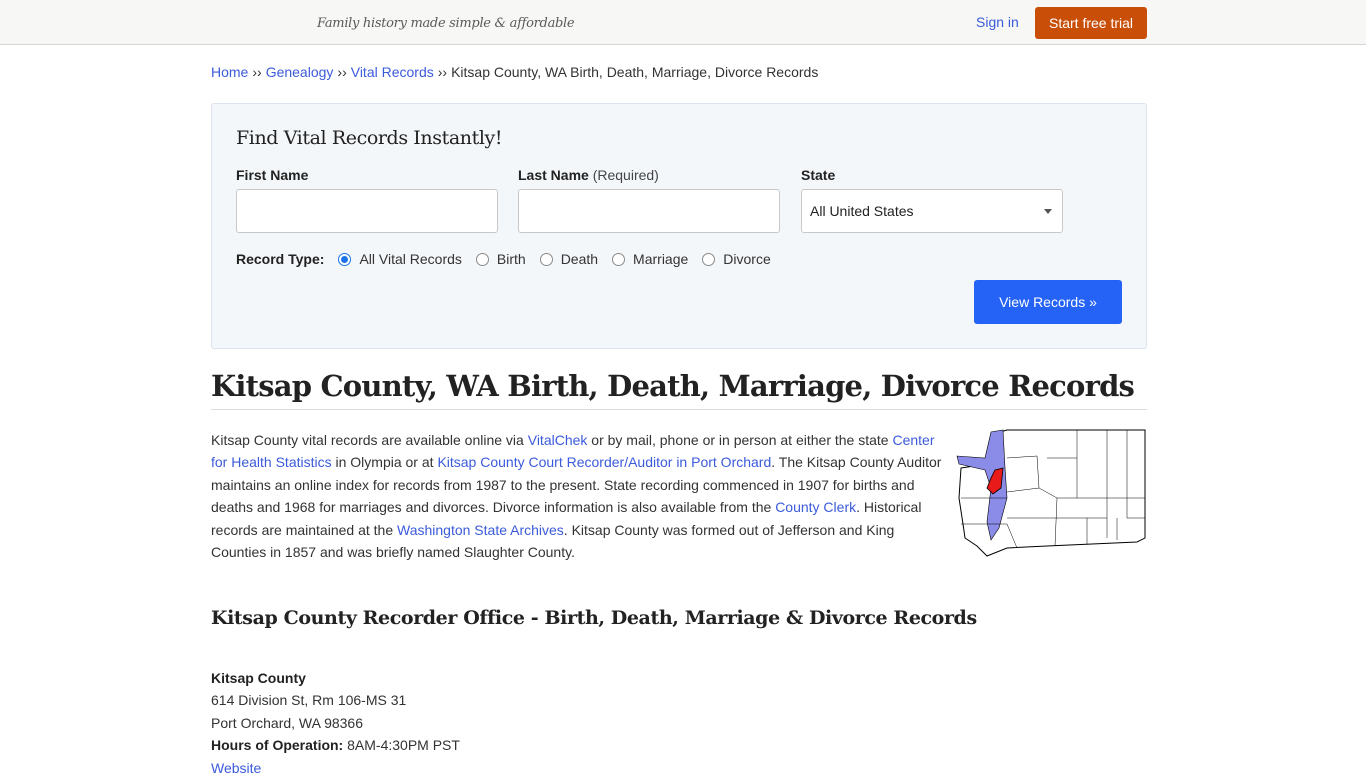 The width and height of the screenshot is (1366, 779). What do you see at coordinates (446, 23) in the screenshot?
I see `site-tagline: Family history made simple & affordable` at bounding box center [446, 23].